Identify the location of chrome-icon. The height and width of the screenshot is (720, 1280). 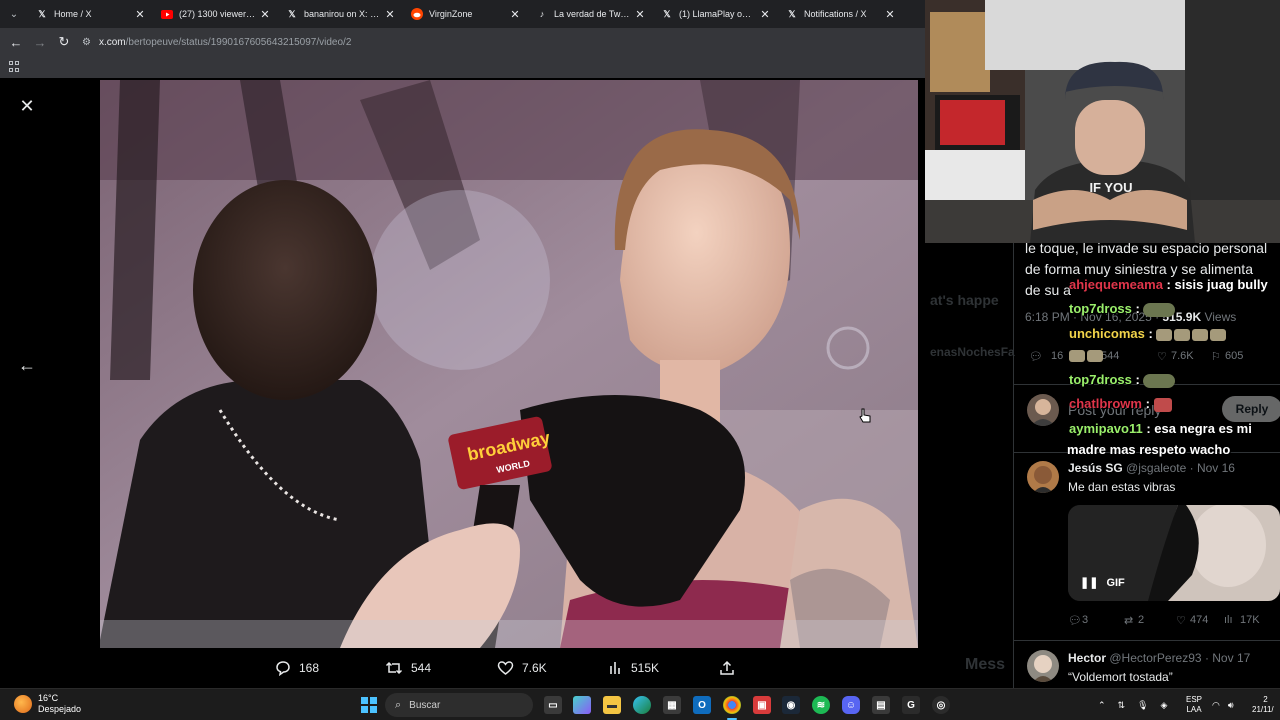
(732, 705).